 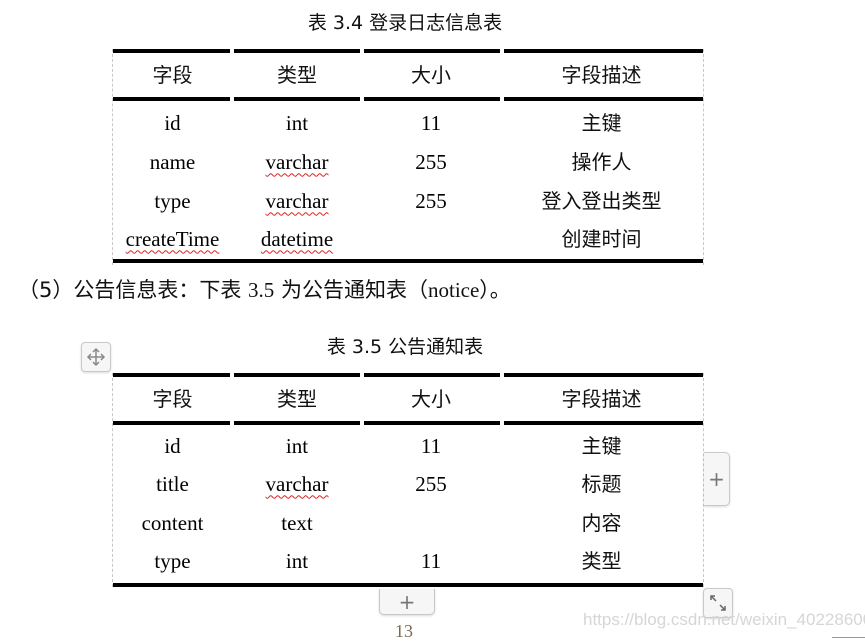 I want to click on table-row: type varchar 255 登入登出类型, so click(x=408, y=201).